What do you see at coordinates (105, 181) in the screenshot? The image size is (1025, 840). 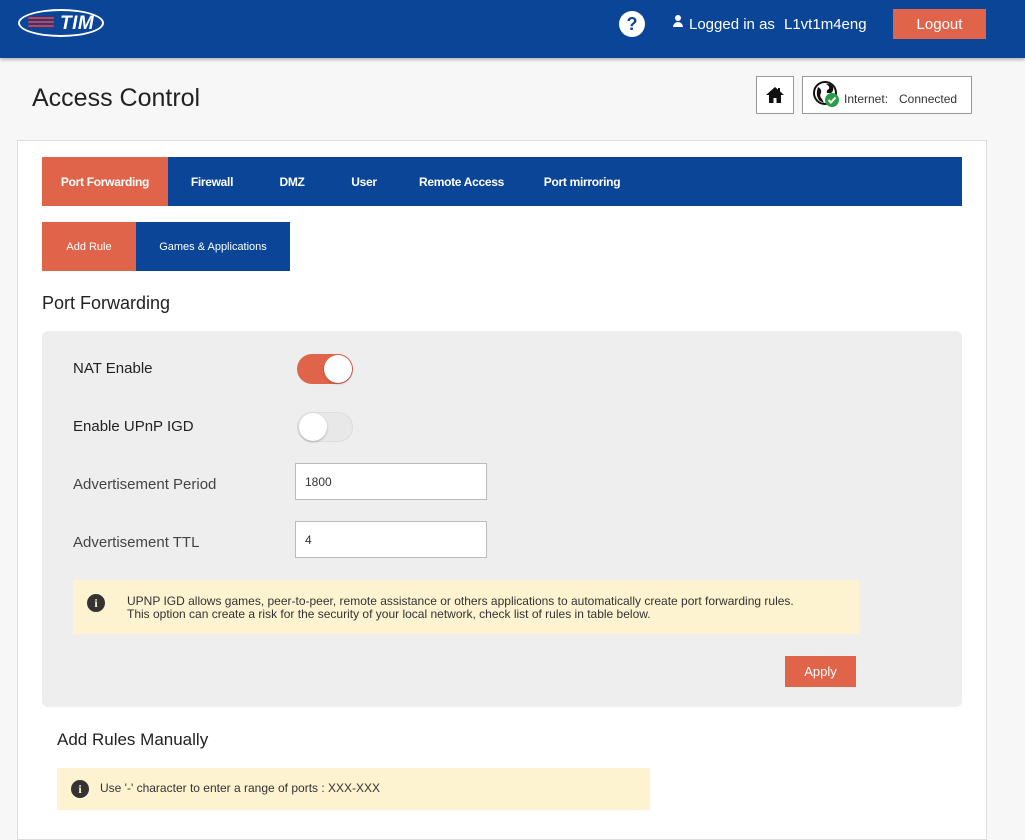 I see `tab-port-forwarding: Port Forwarding` at bounding box center [105, 181].